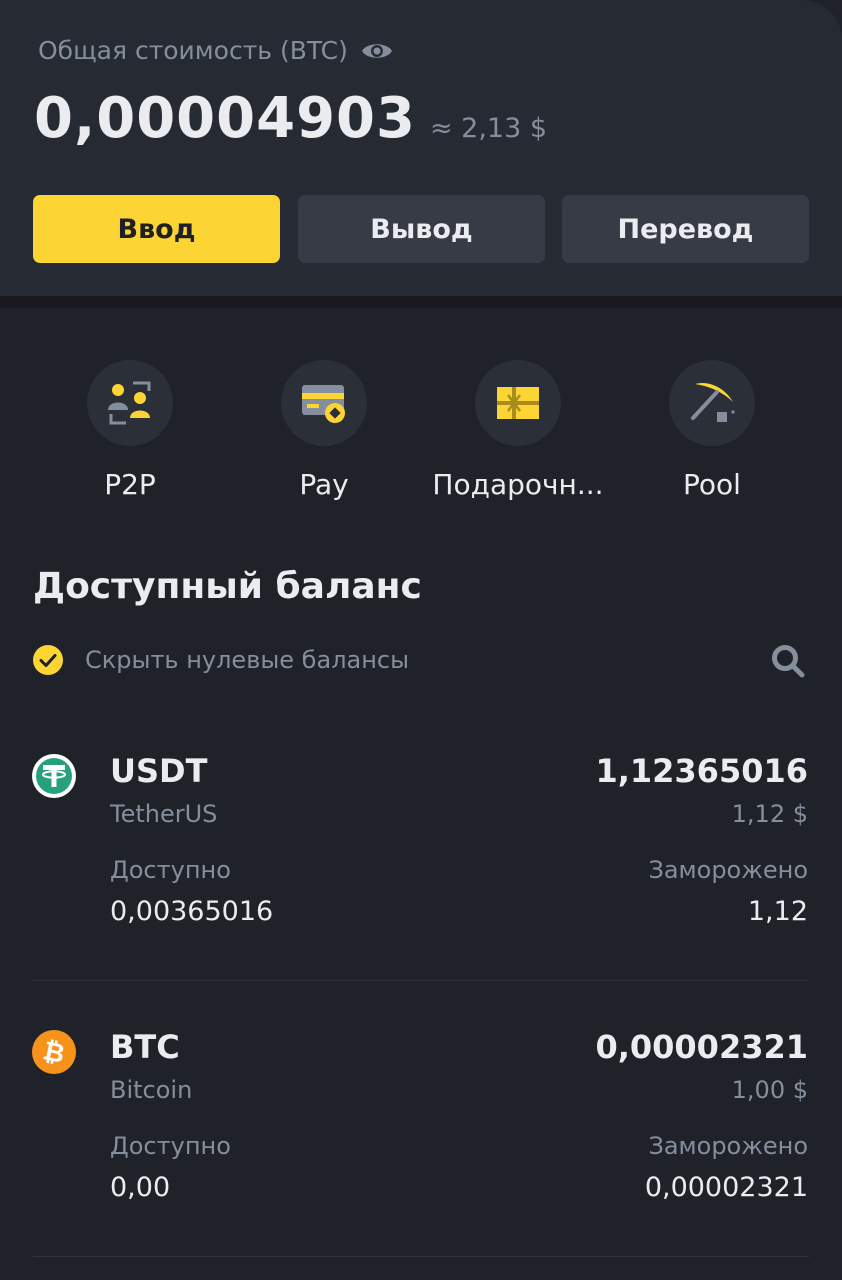  What do you see at coordinates (488, 128) in the screenshot?
I see `total-fiat-value: ≈ 2,13 $` at bounding box center [488, 128].